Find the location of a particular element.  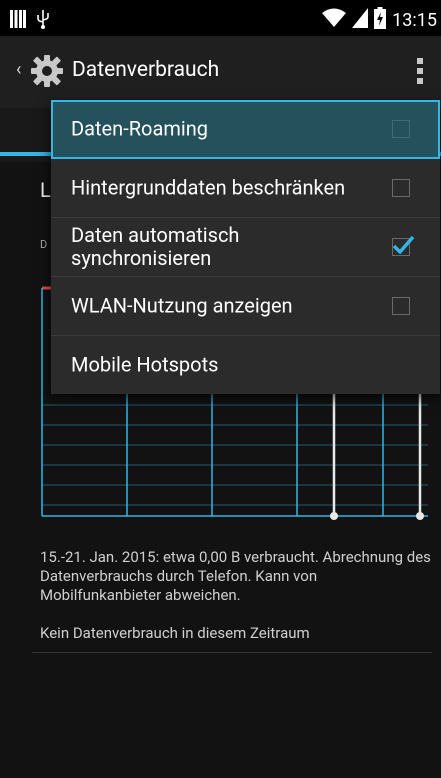

status-bar: 13:15 is located at coordinates (220, 18).